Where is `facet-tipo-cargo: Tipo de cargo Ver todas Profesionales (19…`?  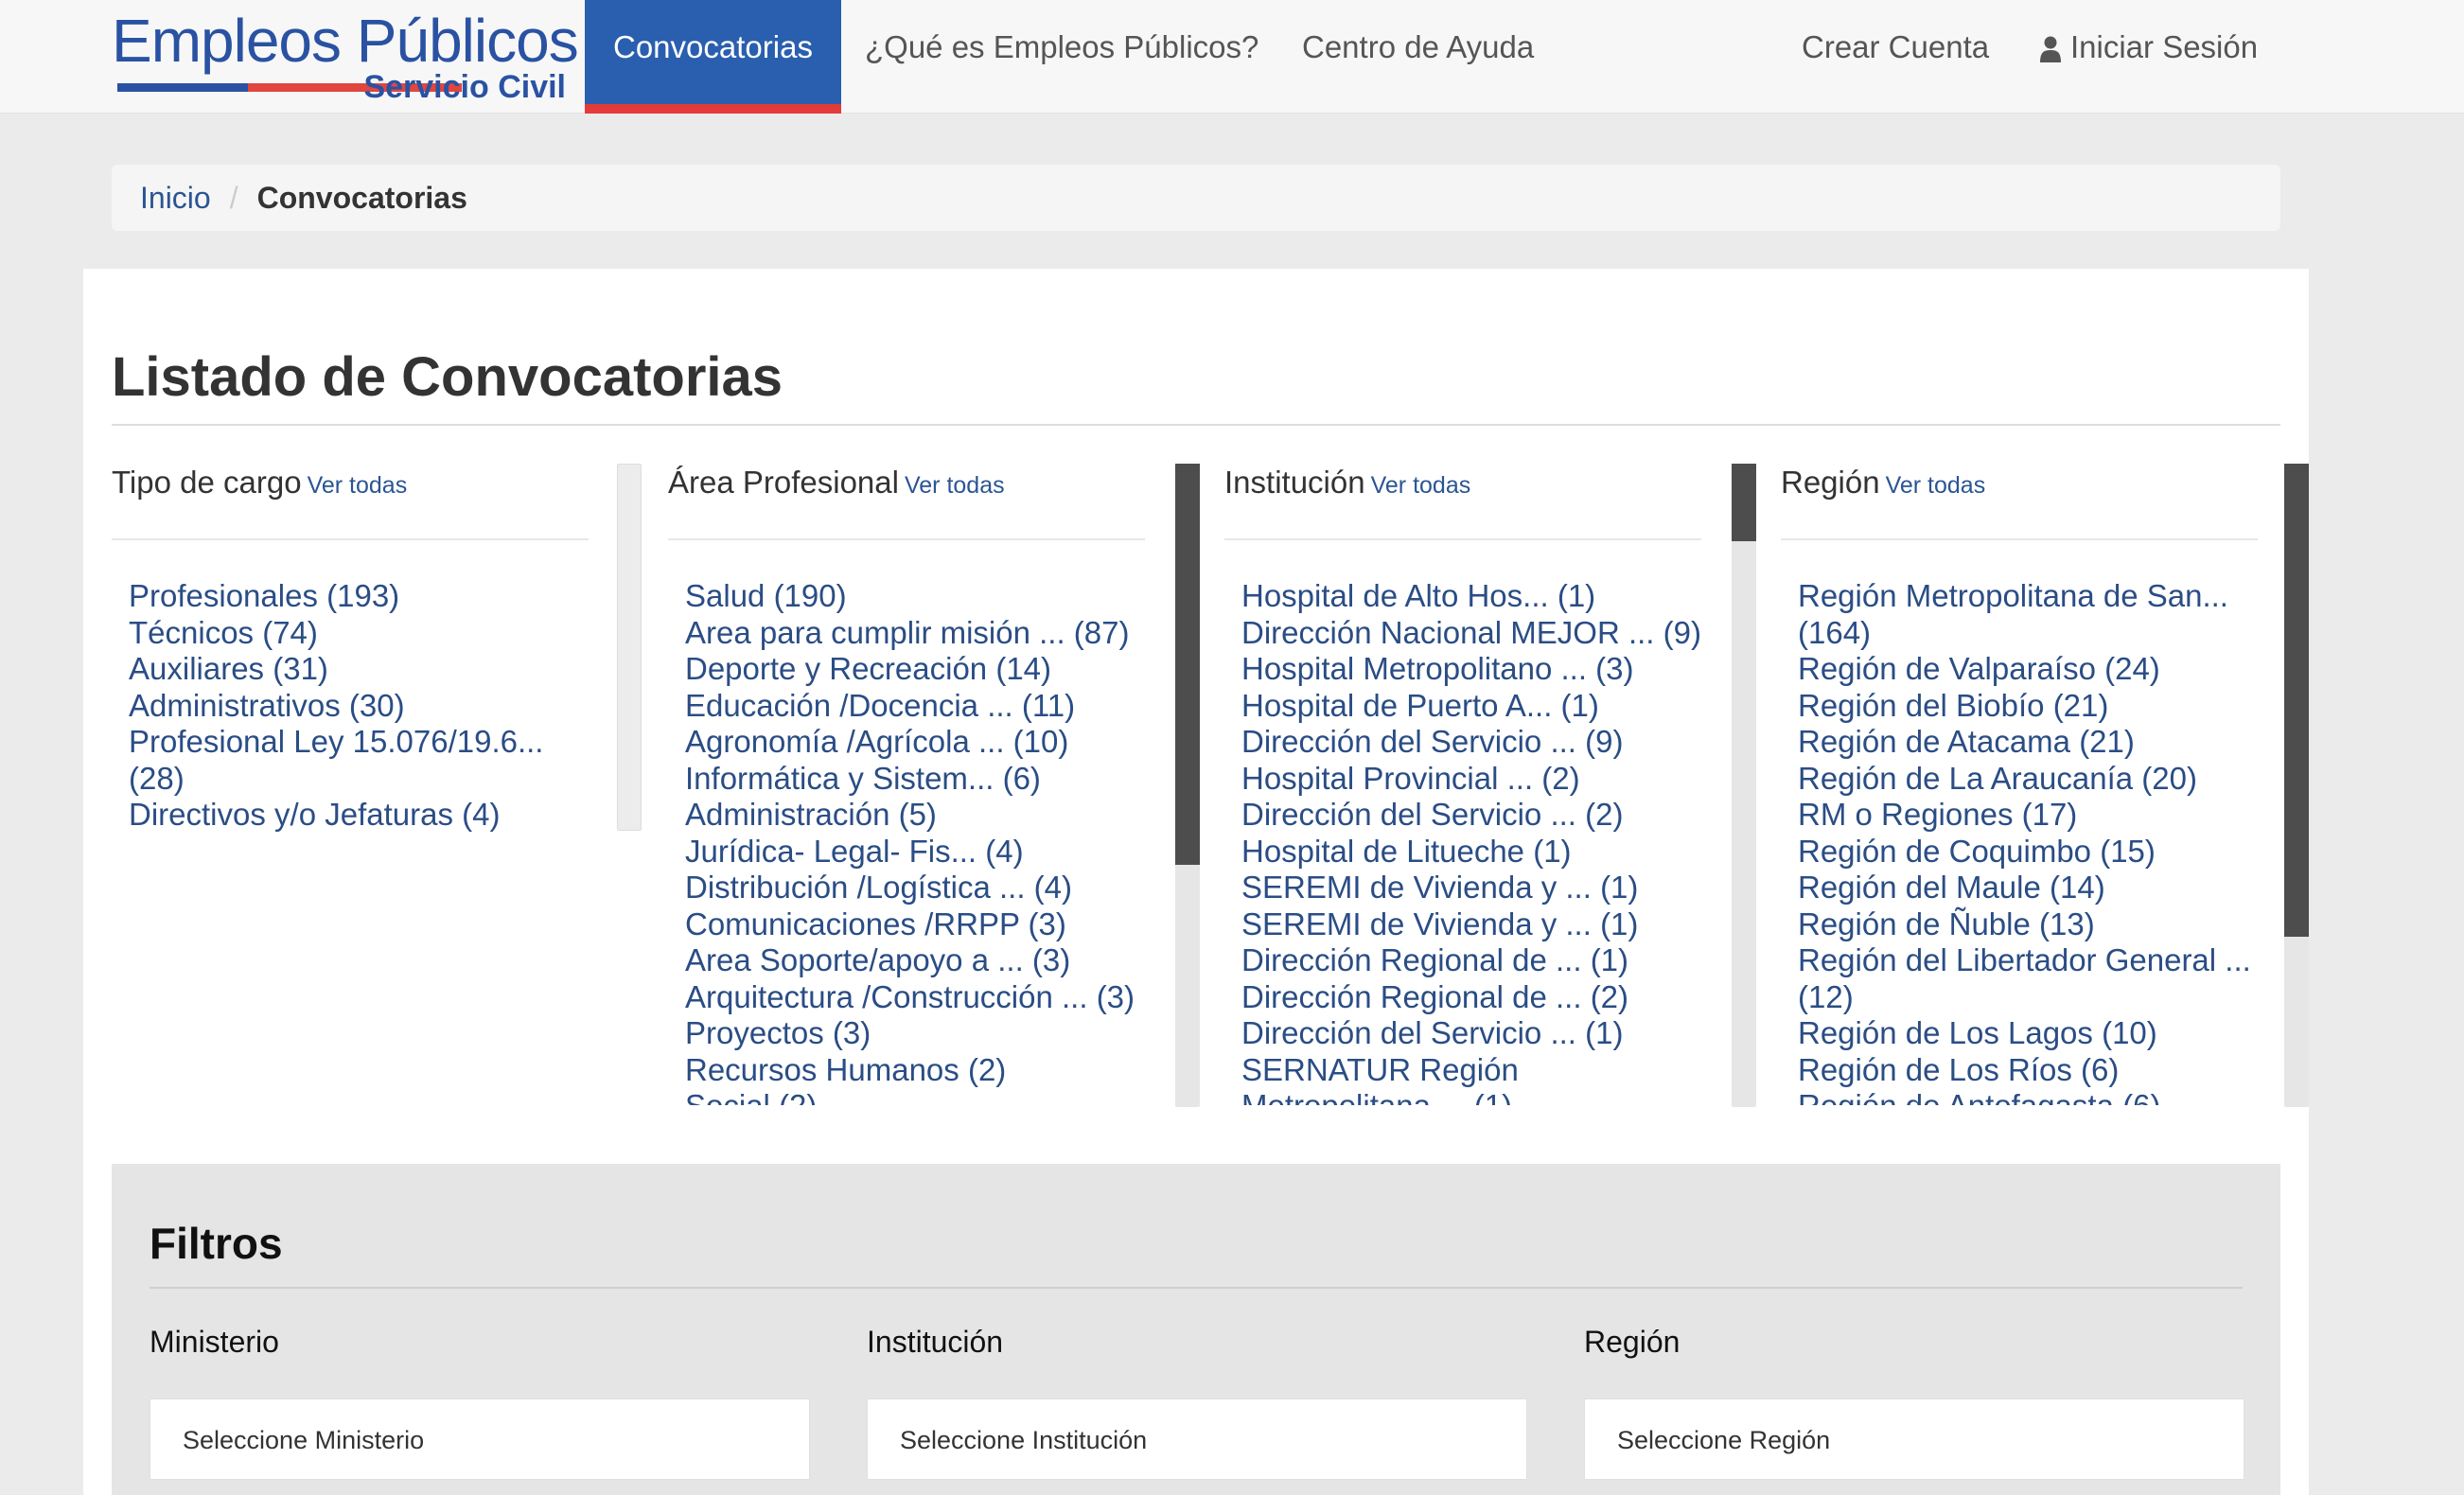
facet-tipo-cargo: Tipo de cargo Ver todas Profesionales (19… is located at coordinates (351, 687).